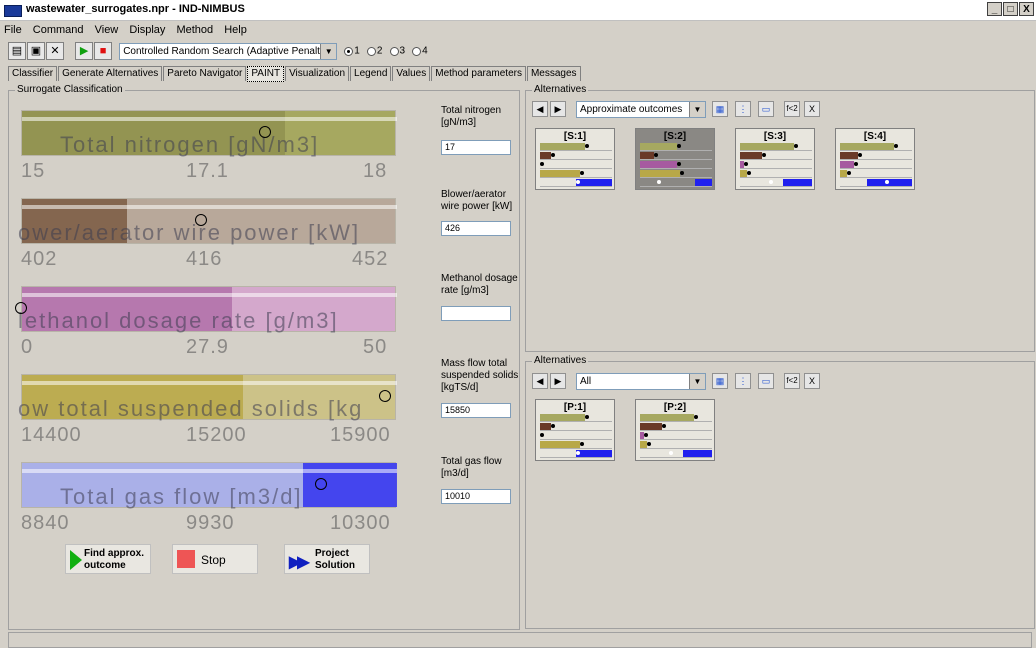 This screenshot has height=648, width=1036. I want to click on menu-file: File, so click(13, 30).